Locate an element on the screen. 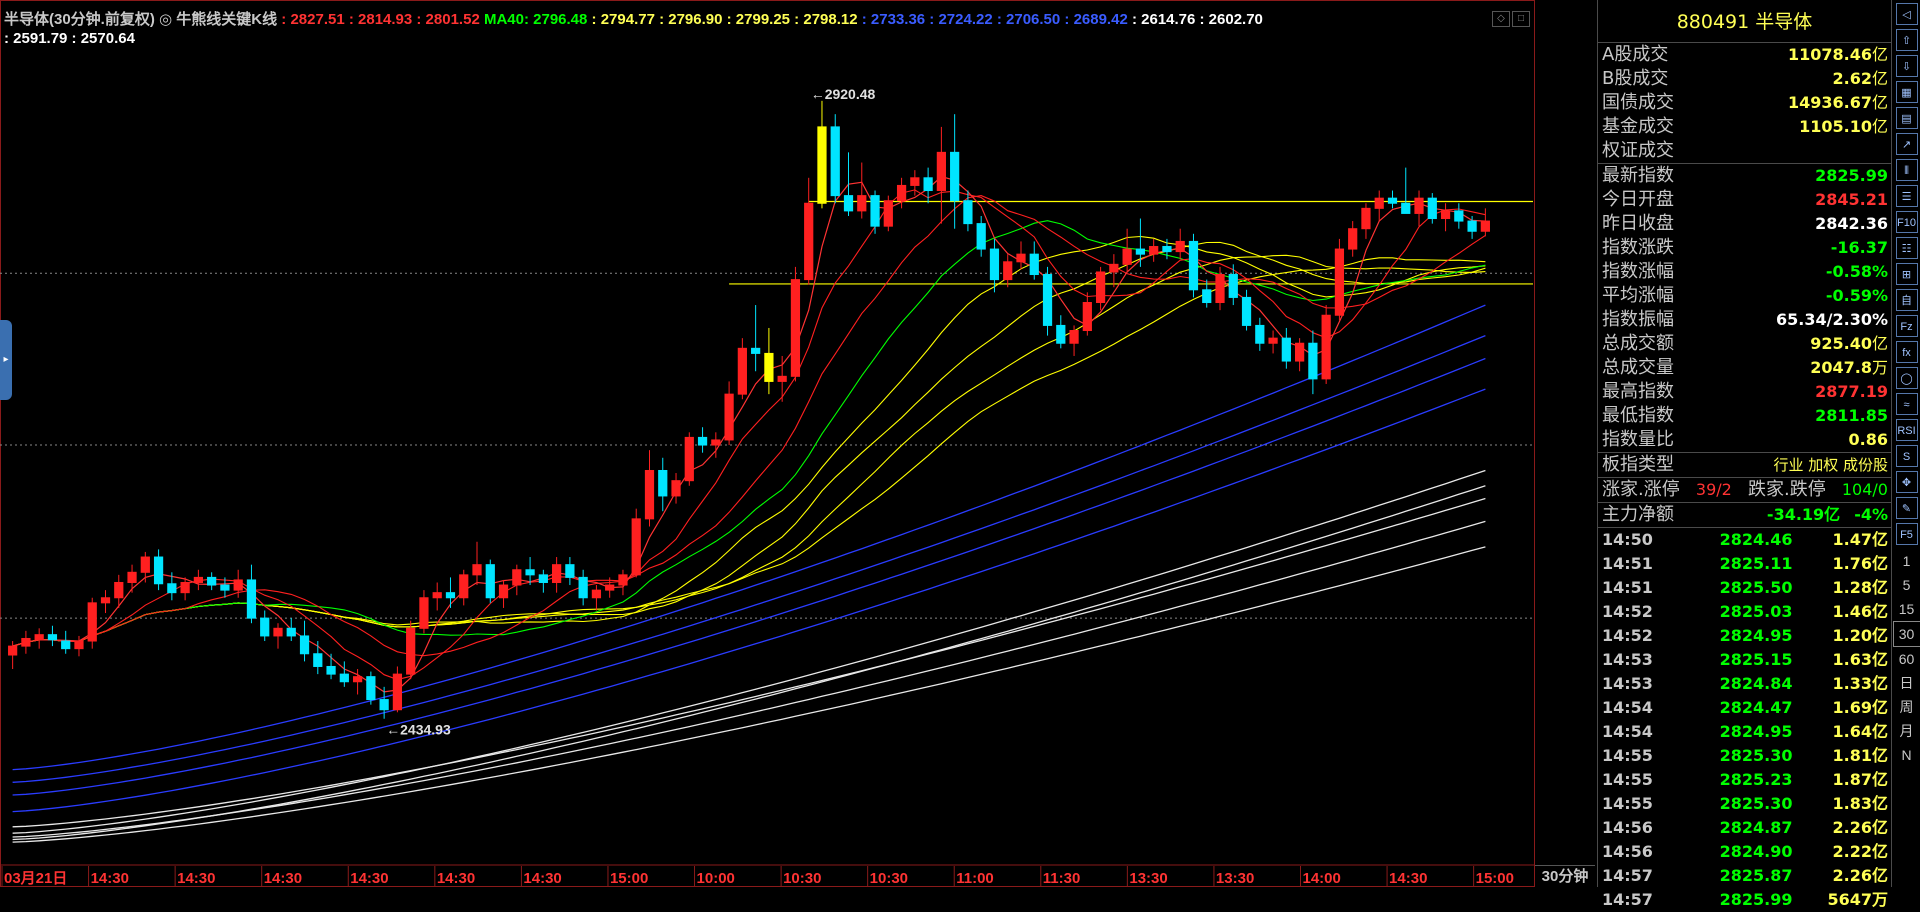  indicator-segment: : 2733.36 : 2724.22 : 2706.50 : 2689.42 is located at coordinates (997, 19).